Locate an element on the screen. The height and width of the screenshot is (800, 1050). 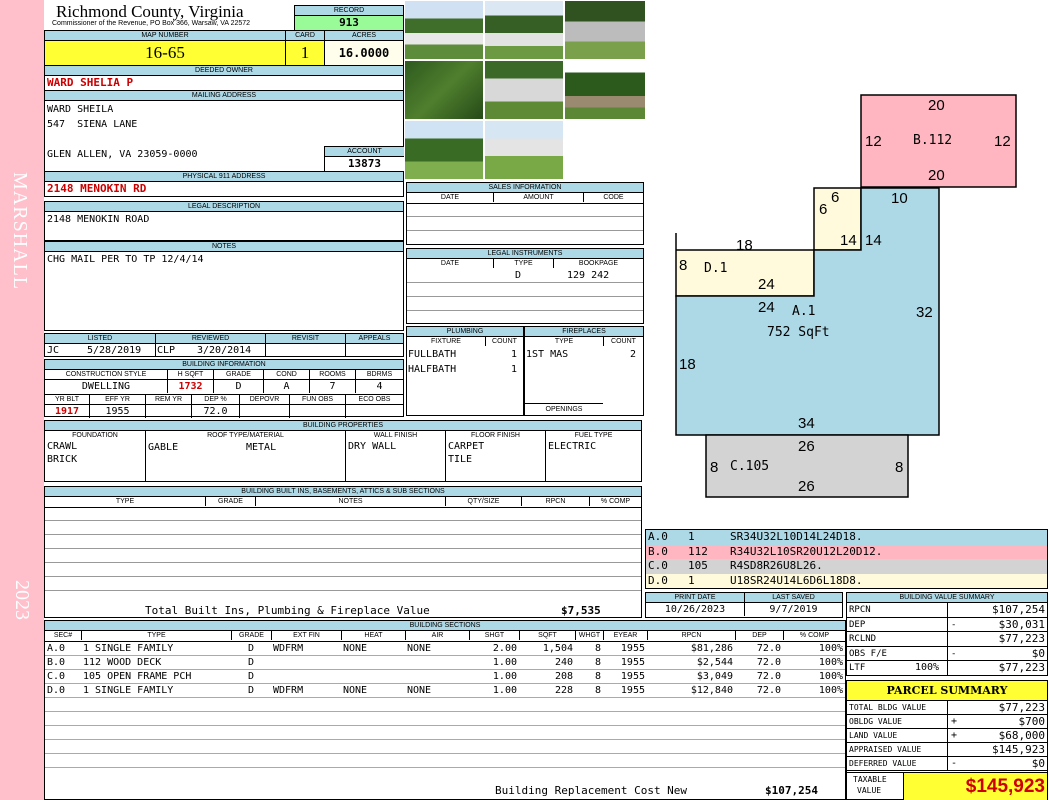
section-cell: $2,544 is located at coordinates (714, 662).